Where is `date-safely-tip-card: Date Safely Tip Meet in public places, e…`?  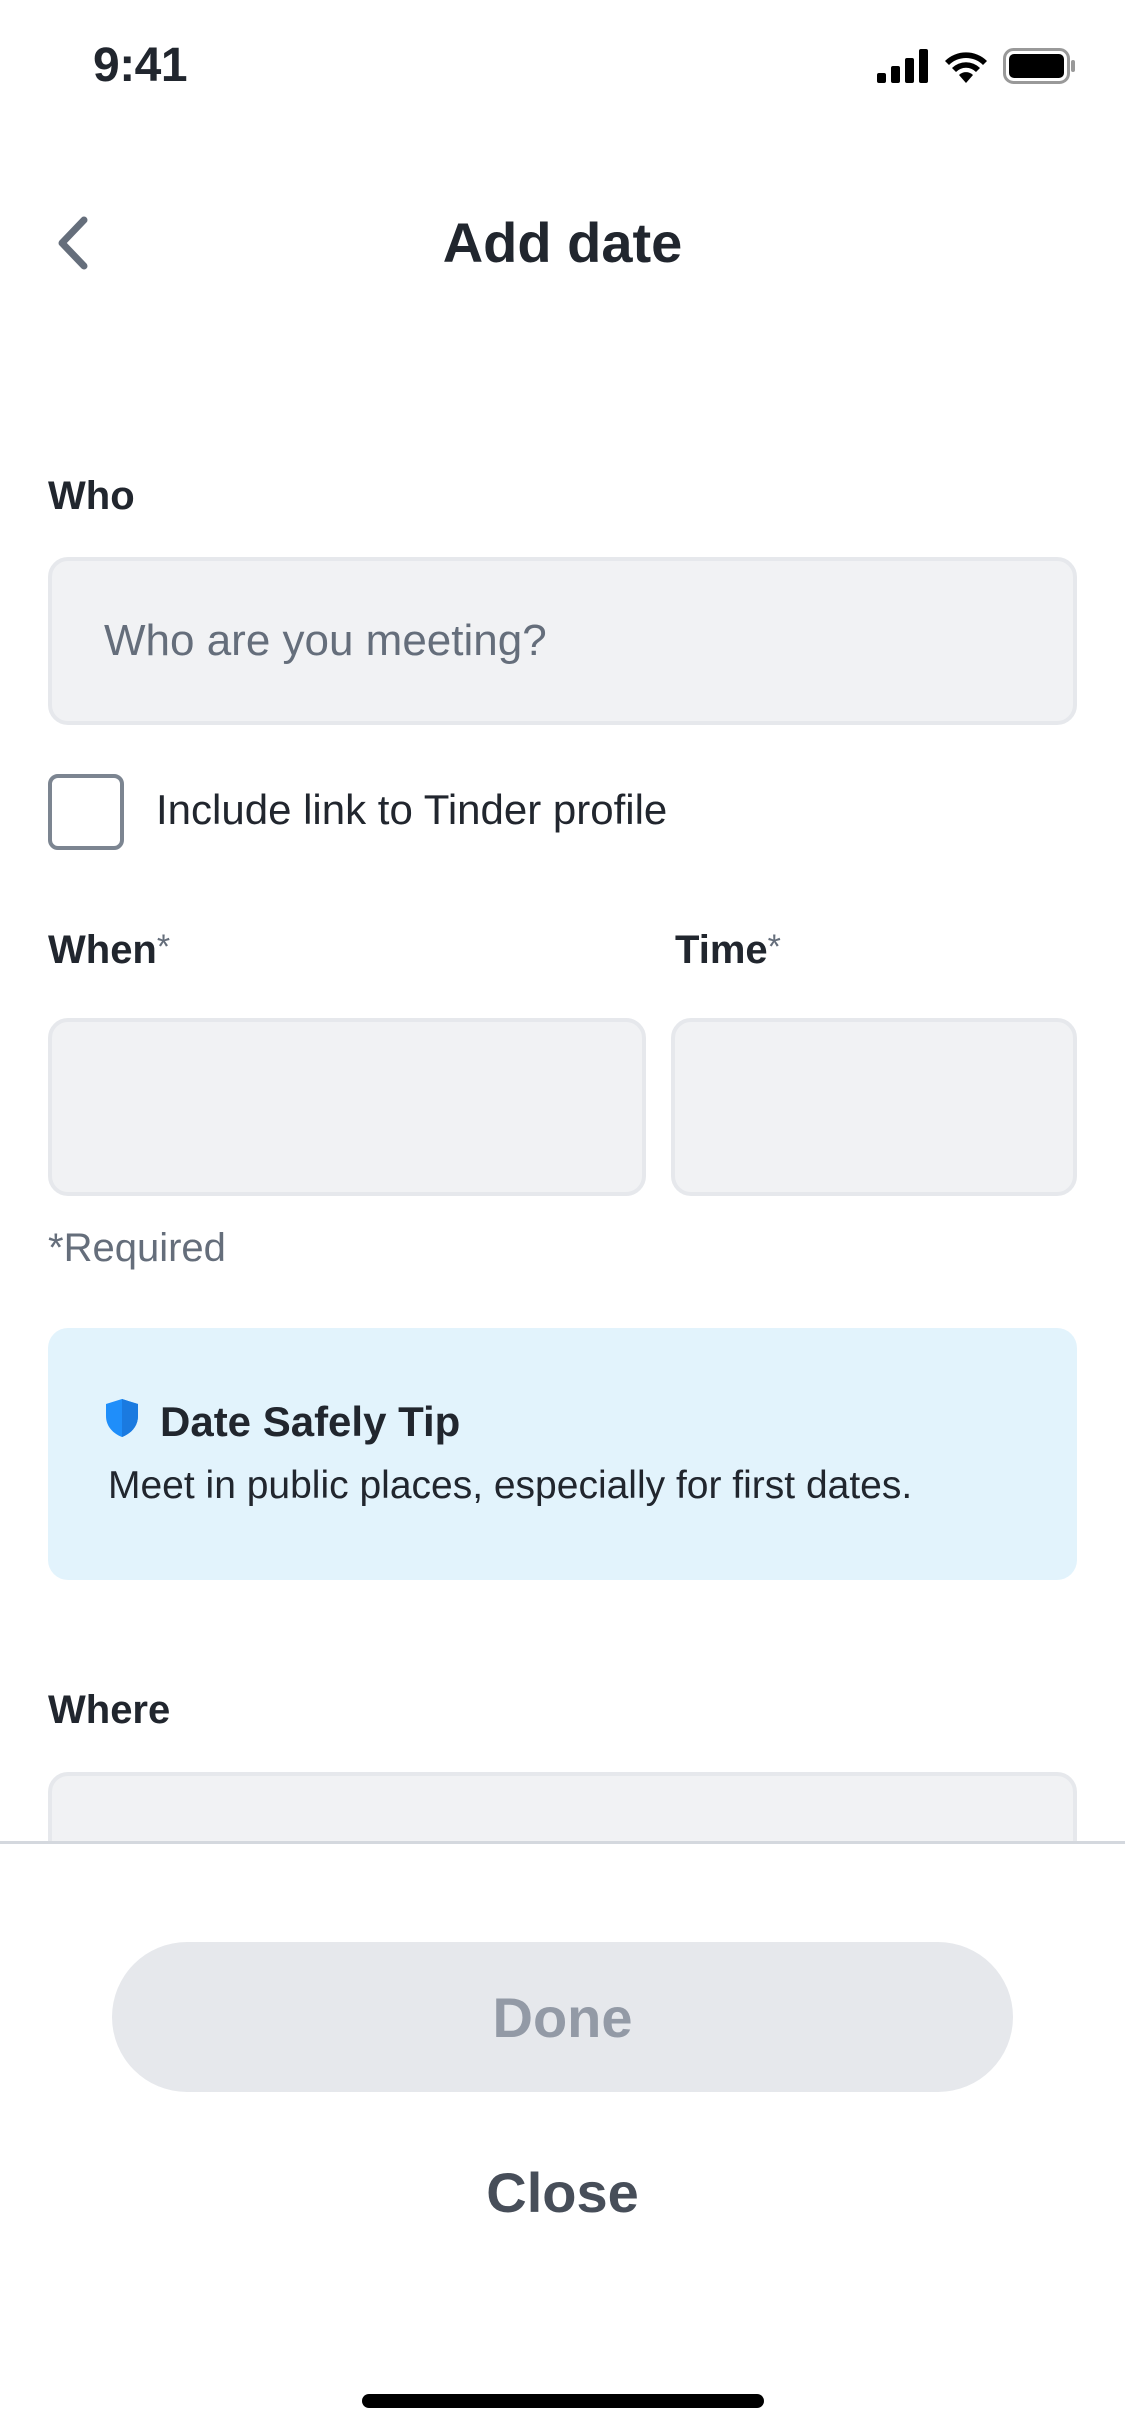 date-safely-tip-card: Date Safely Tip Meet in public places, e… is located at coordinates (562, 1454).